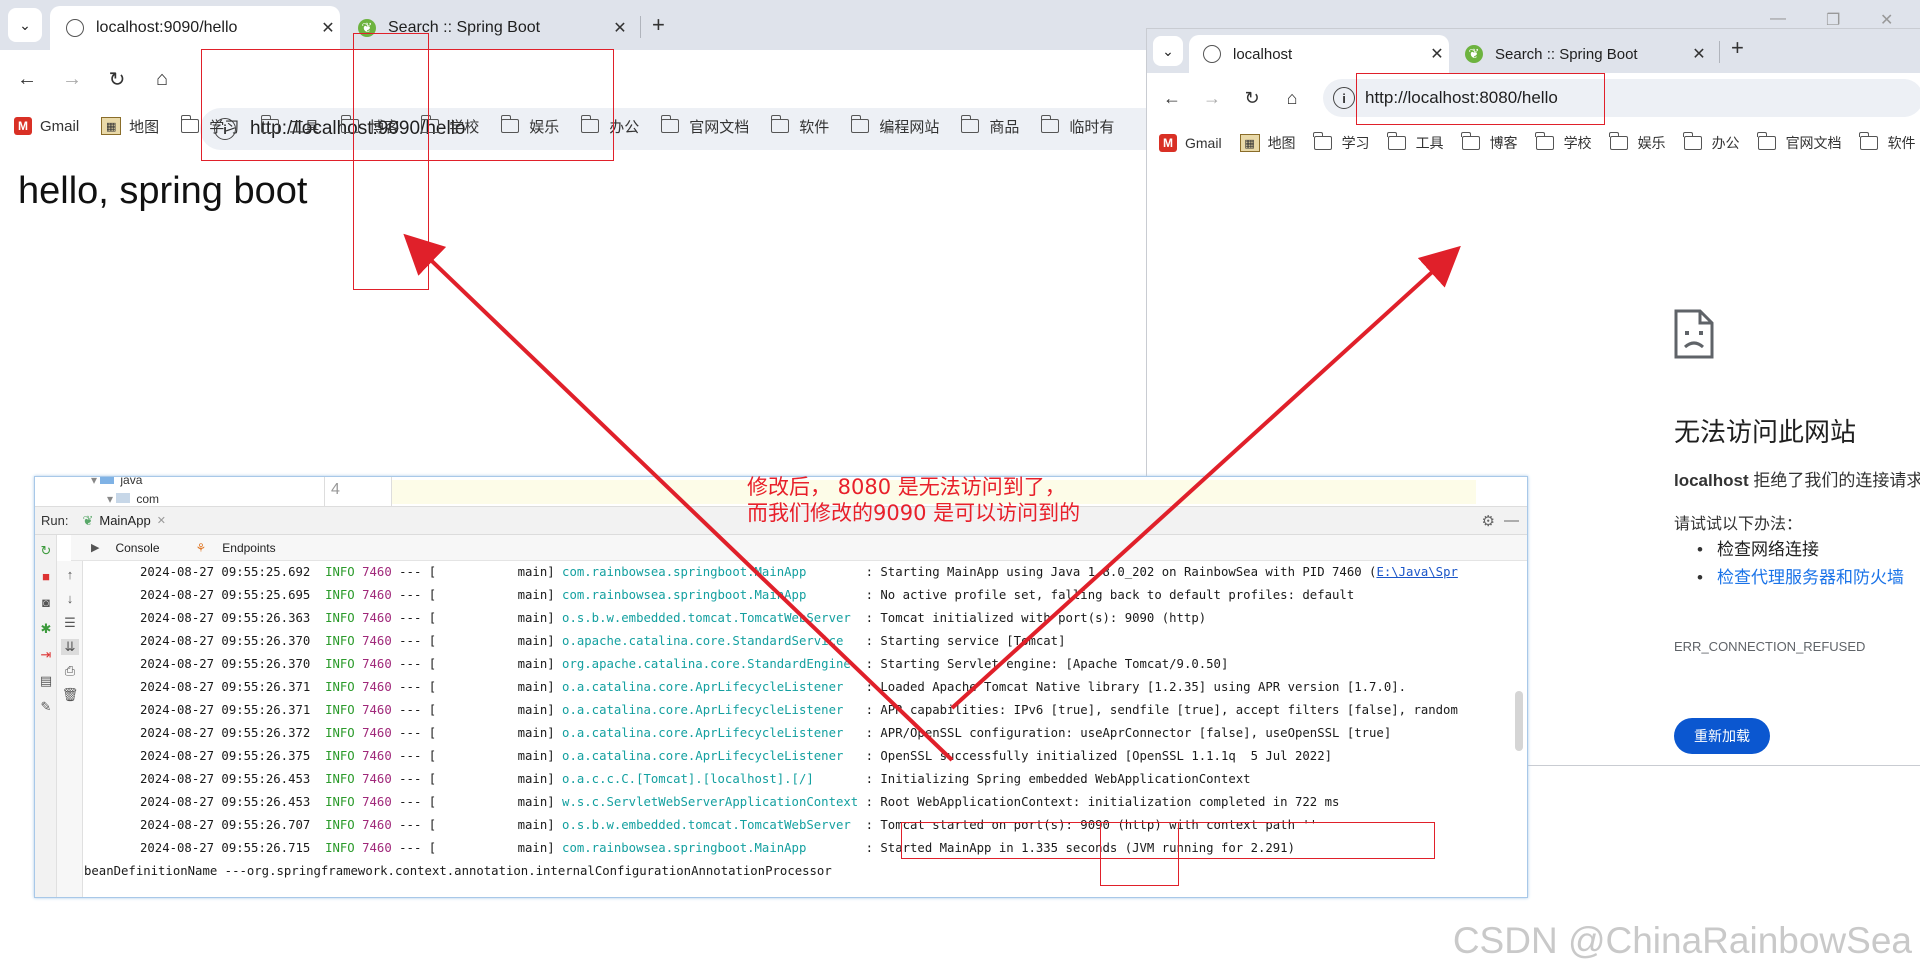 The image size is (1920, 977). Describe the element at coordinates (225, 641) in the screenshot. I see `log-timestamp: 2024-08-27 09:55:26.370` at that location.